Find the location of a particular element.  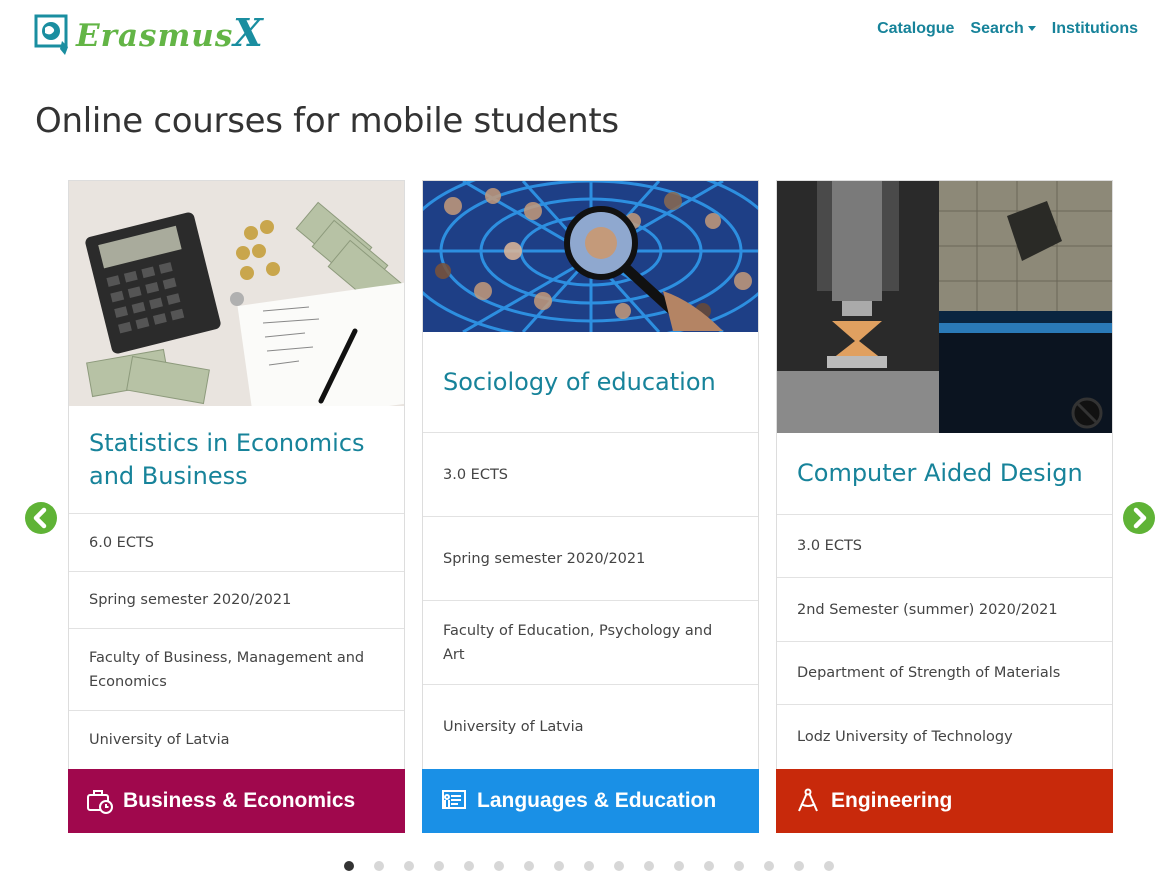

logo-mark-icon is located at coordinates (54, 33).